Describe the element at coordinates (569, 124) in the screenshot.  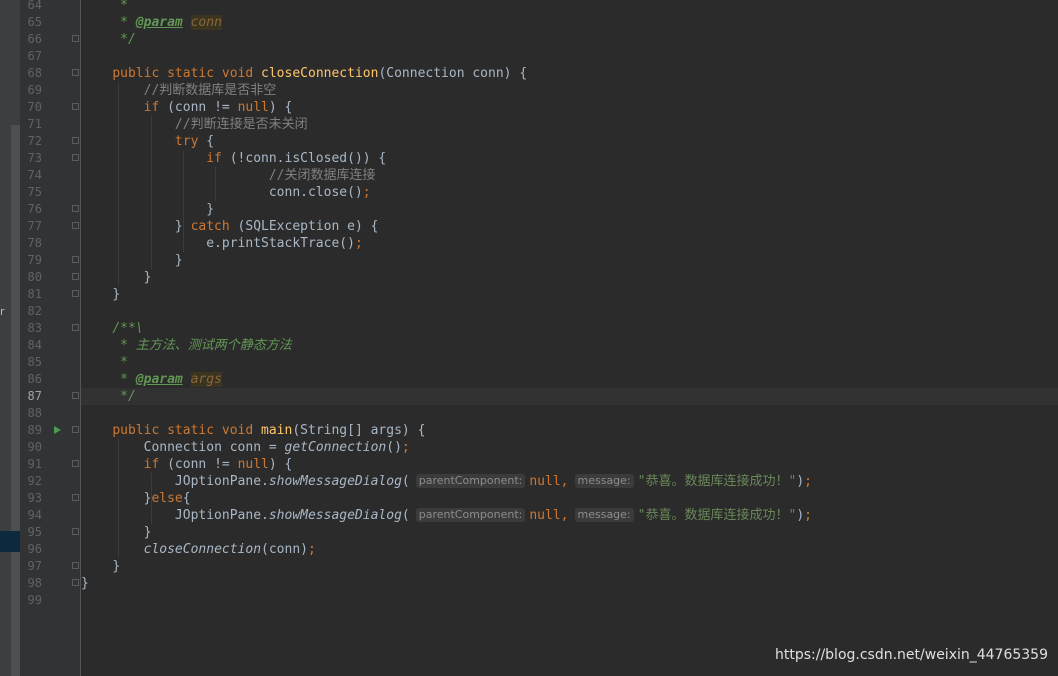
I see `code-line: //判断连接是否未关闭` at that location.